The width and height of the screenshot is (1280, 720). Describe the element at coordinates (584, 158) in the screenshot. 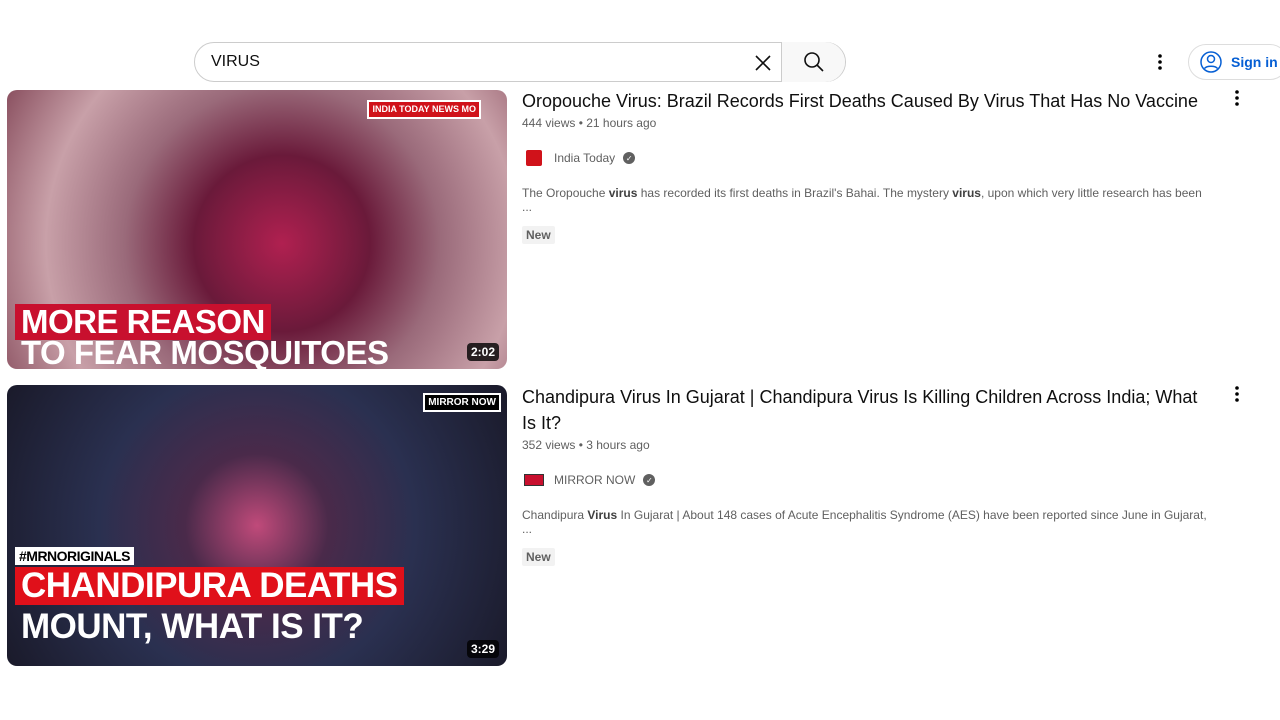

I see `channel-name: India Today` at that location.